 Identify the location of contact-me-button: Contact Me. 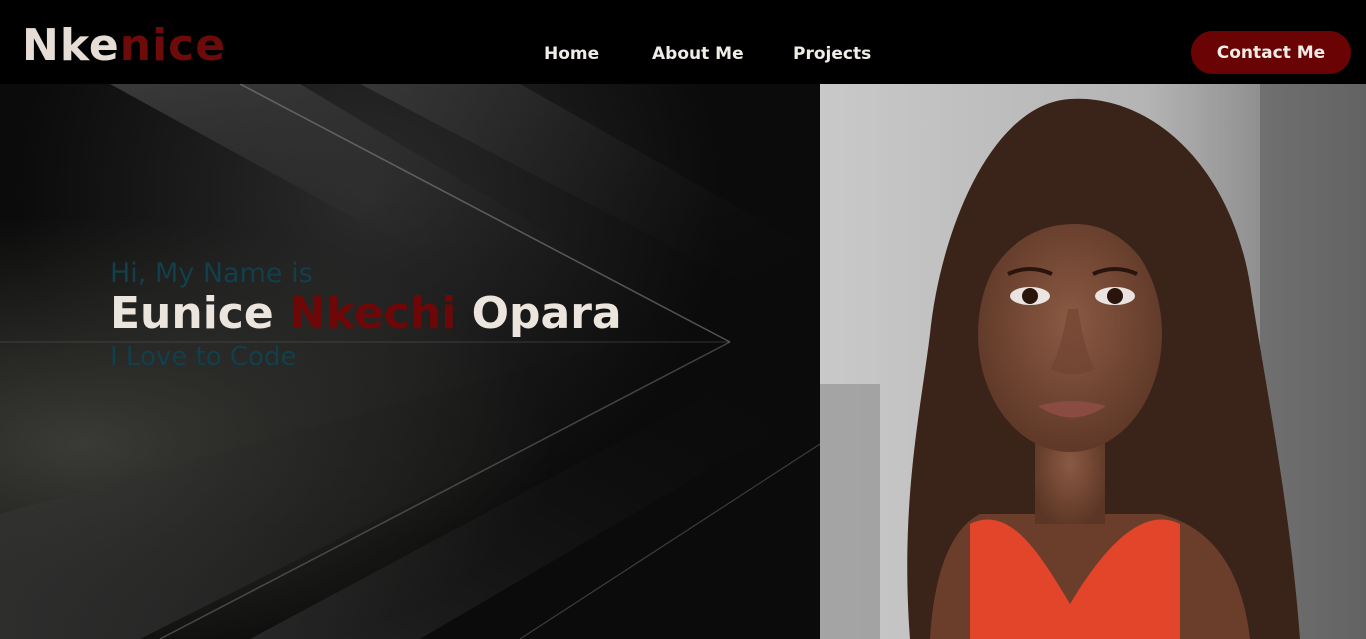
(1271, 52).